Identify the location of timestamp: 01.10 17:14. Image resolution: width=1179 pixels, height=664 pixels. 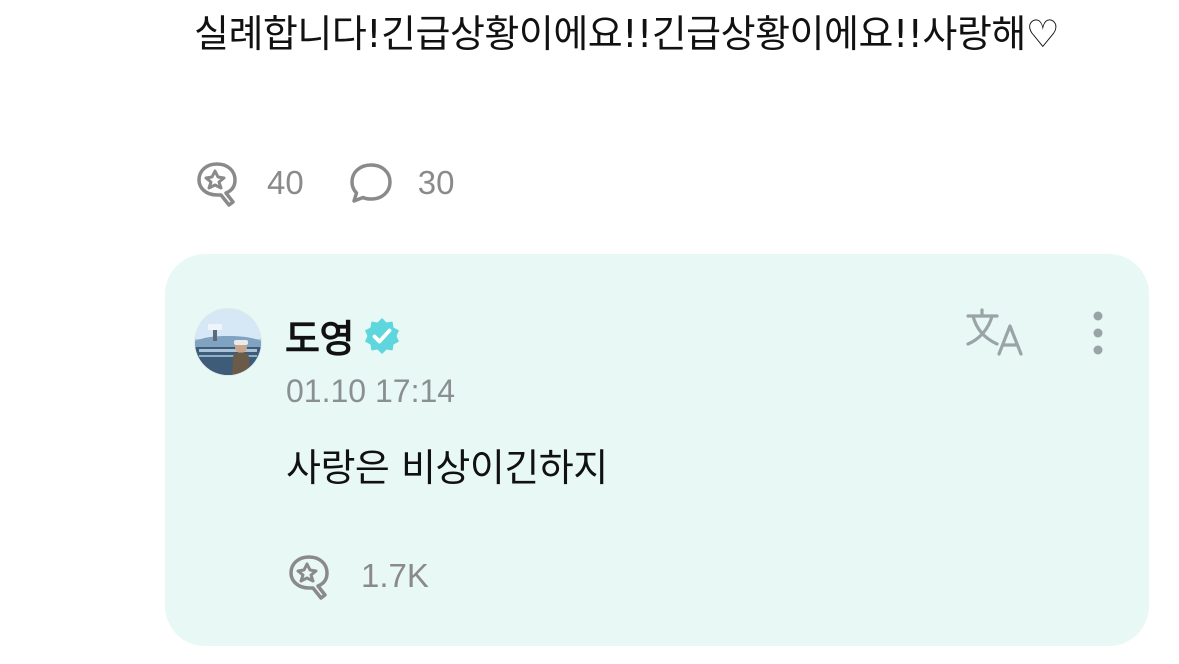
(371, 391).